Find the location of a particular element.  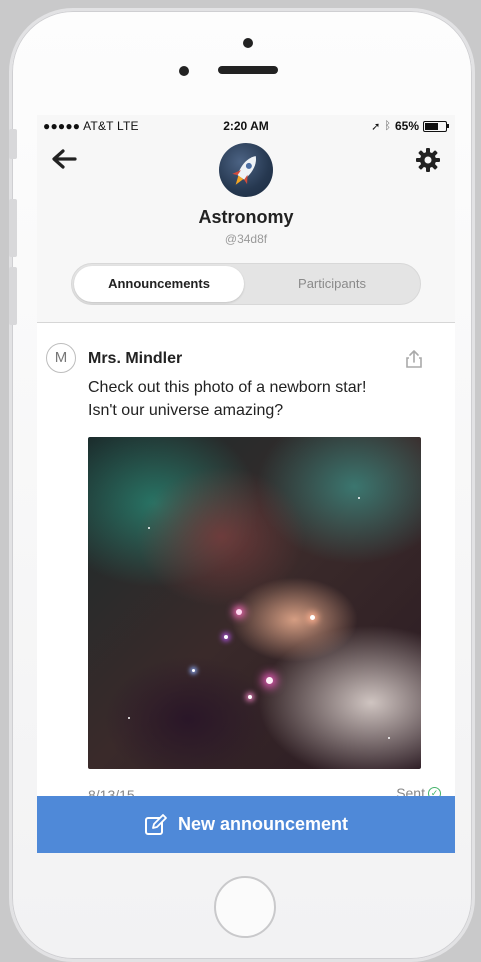

announcement-line-1: Check out this photo of a newborn star! is located at coordinates (227, 387).